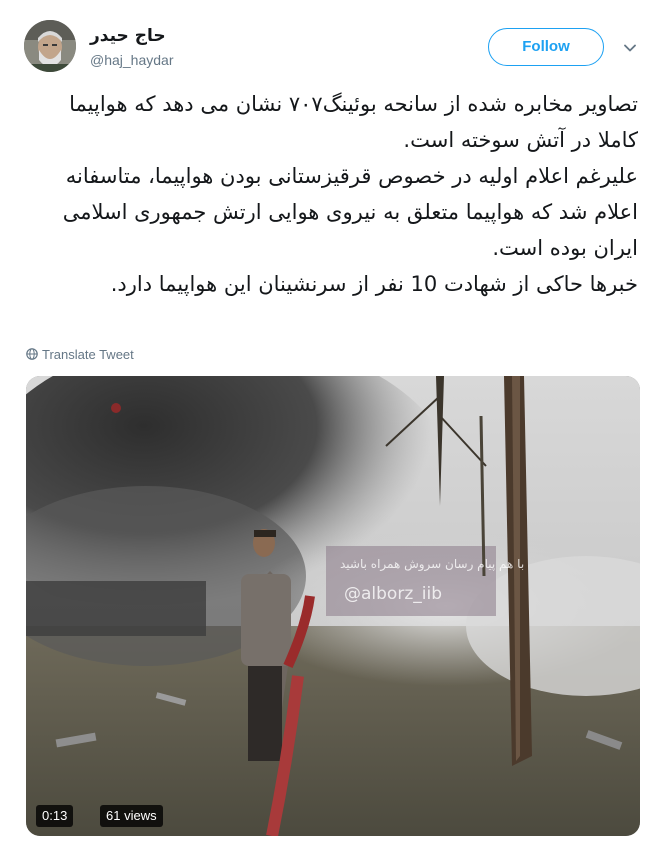 This screenshot has width=660, height=846. What do you see at coordinates (128, 36) in the screenshot?
I see `user-display-name: حاج حیدر` at bounding box center [128, 36].